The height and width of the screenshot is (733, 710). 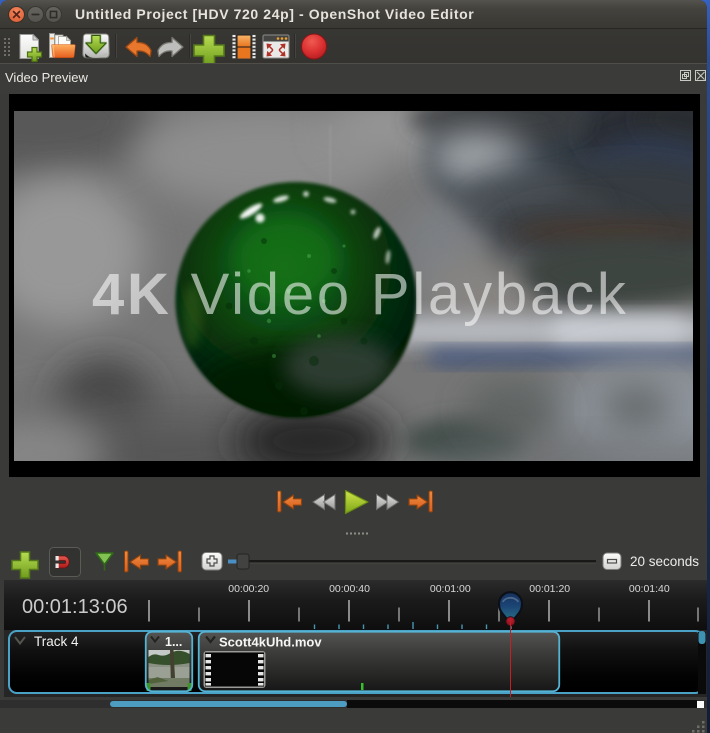 What do you see at coordinates (450, 589) in the screenshot?
I see `svg-text: 00:01:00` at bounding box center [450, 589].